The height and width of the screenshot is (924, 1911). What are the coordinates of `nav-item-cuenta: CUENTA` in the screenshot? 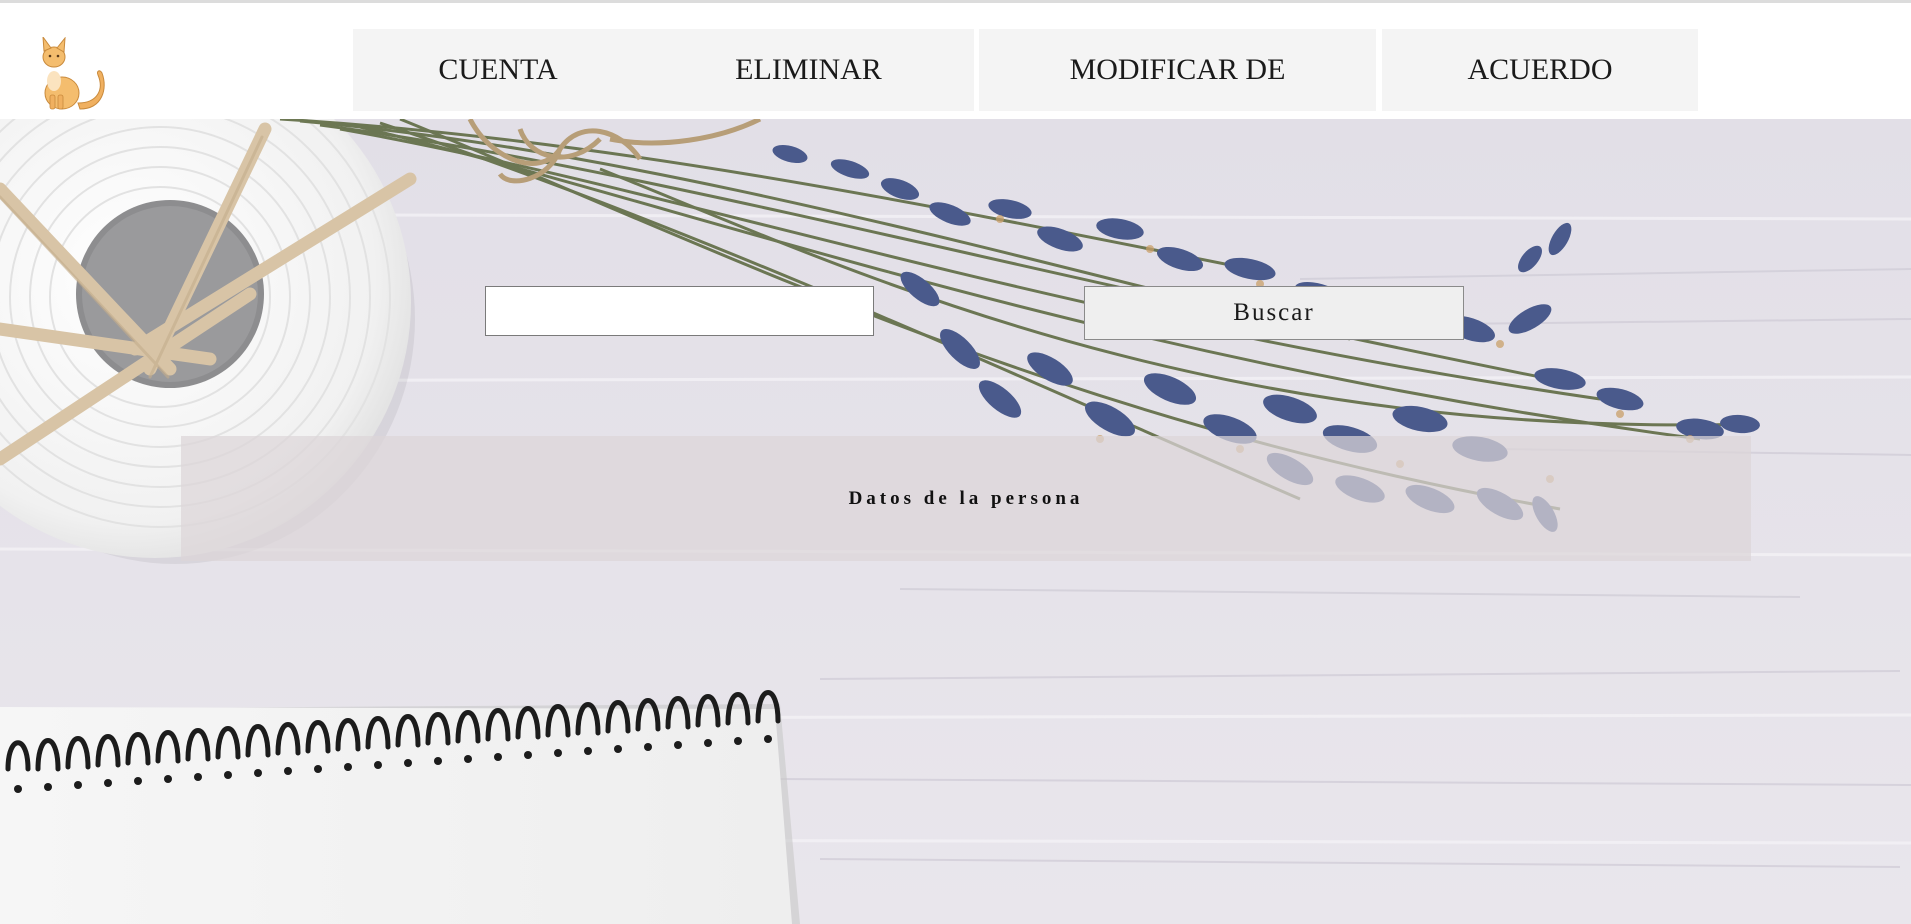 It's located at (498, 70).